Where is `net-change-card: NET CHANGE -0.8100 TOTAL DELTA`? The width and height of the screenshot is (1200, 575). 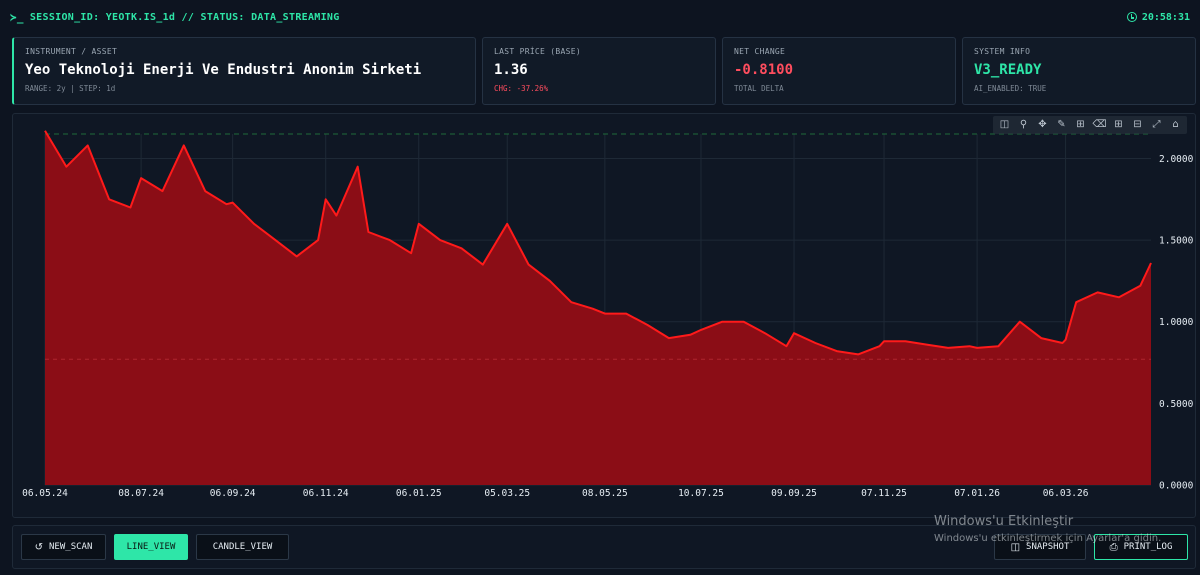
net-change-card: NET CHANGE -0.8100 TOTAL DELTA is located at coordinates (839, 71).